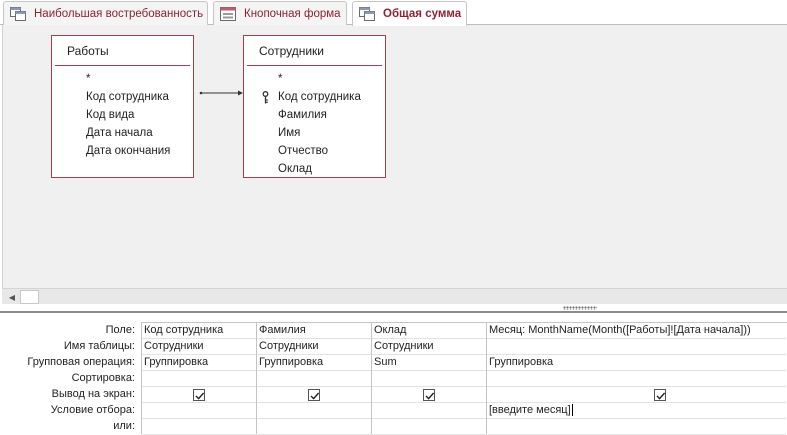 The image size is (787, 435). I want to click on field-label: Код сотрудника, so click(319, 97).